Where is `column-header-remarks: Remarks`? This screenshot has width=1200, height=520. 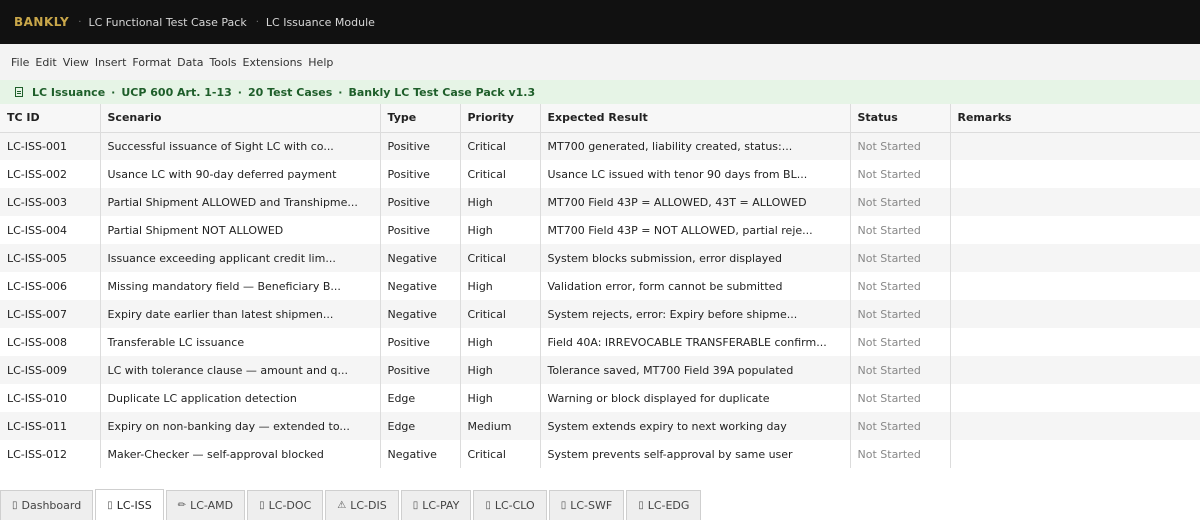 column-header-remarks: Remarks is located at coordinates (1075, 118).